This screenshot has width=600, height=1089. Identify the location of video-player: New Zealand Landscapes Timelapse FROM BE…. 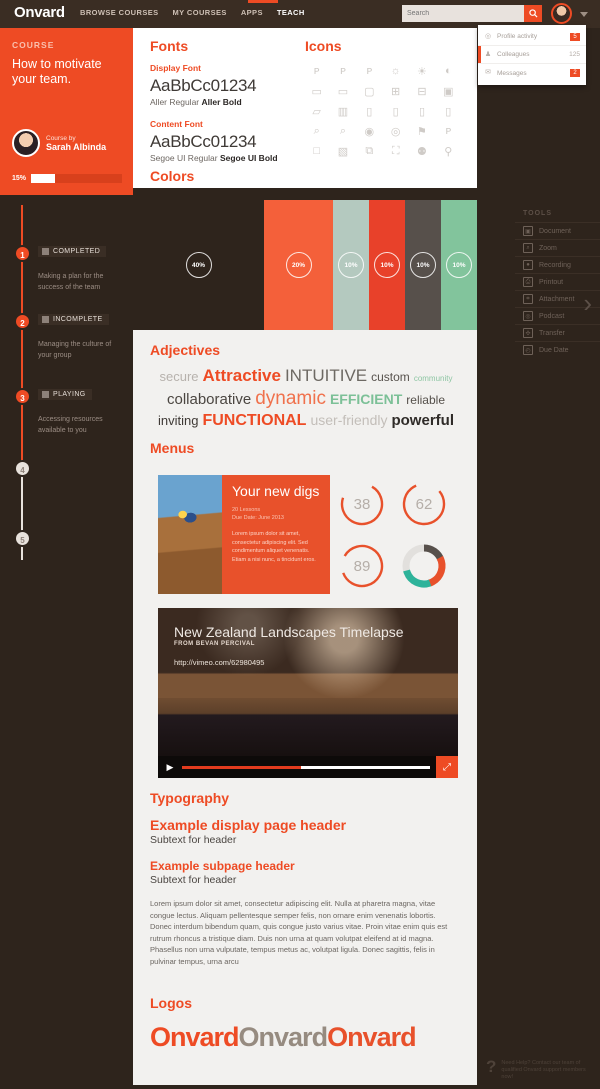
(308, 693).